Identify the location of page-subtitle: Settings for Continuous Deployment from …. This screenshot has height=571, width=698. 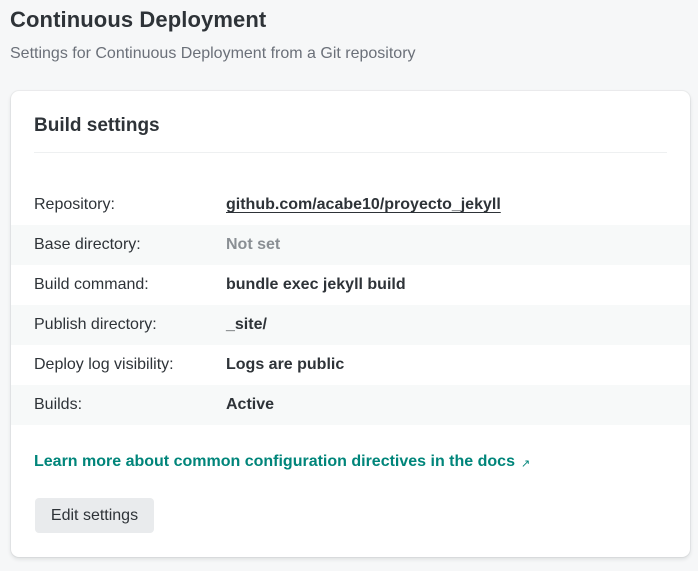
(213, 53).